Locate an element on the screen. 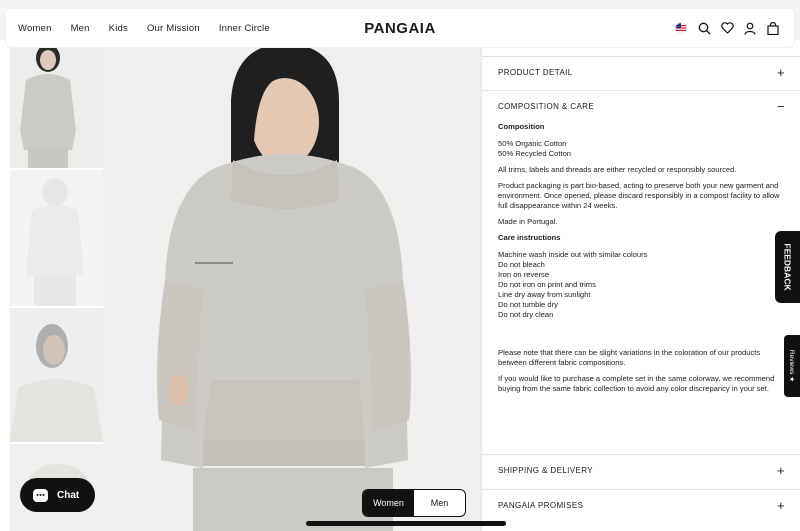 This screenshot has width=800, height=531. care-item: Do not dry clean is located at coordinates (526, 314).